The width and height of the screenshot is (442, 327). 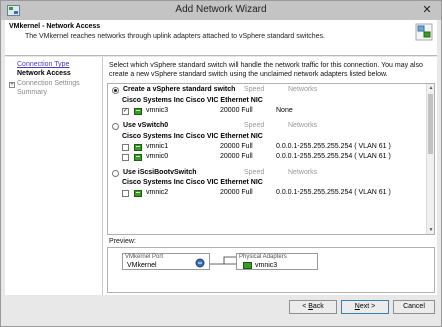 What do you see at coordinates (430, 88) in the screenshot?
I see `scroll-up-icon: ▲` at bounding box center [430, 88].